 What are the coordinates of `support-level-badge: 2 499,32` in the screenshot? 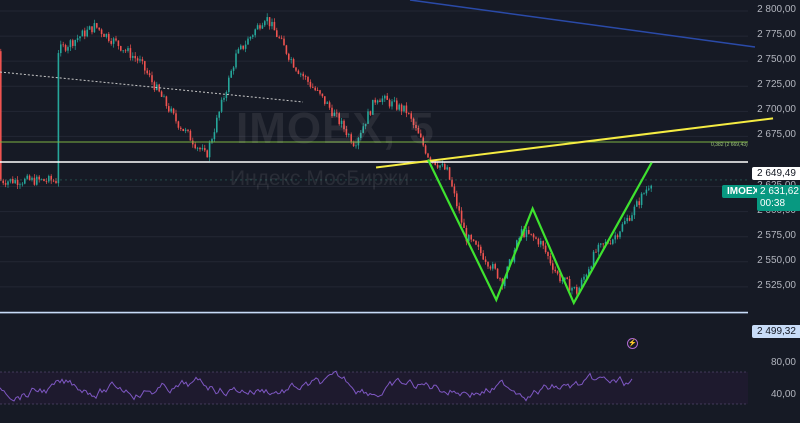 It's located at (776, 331).